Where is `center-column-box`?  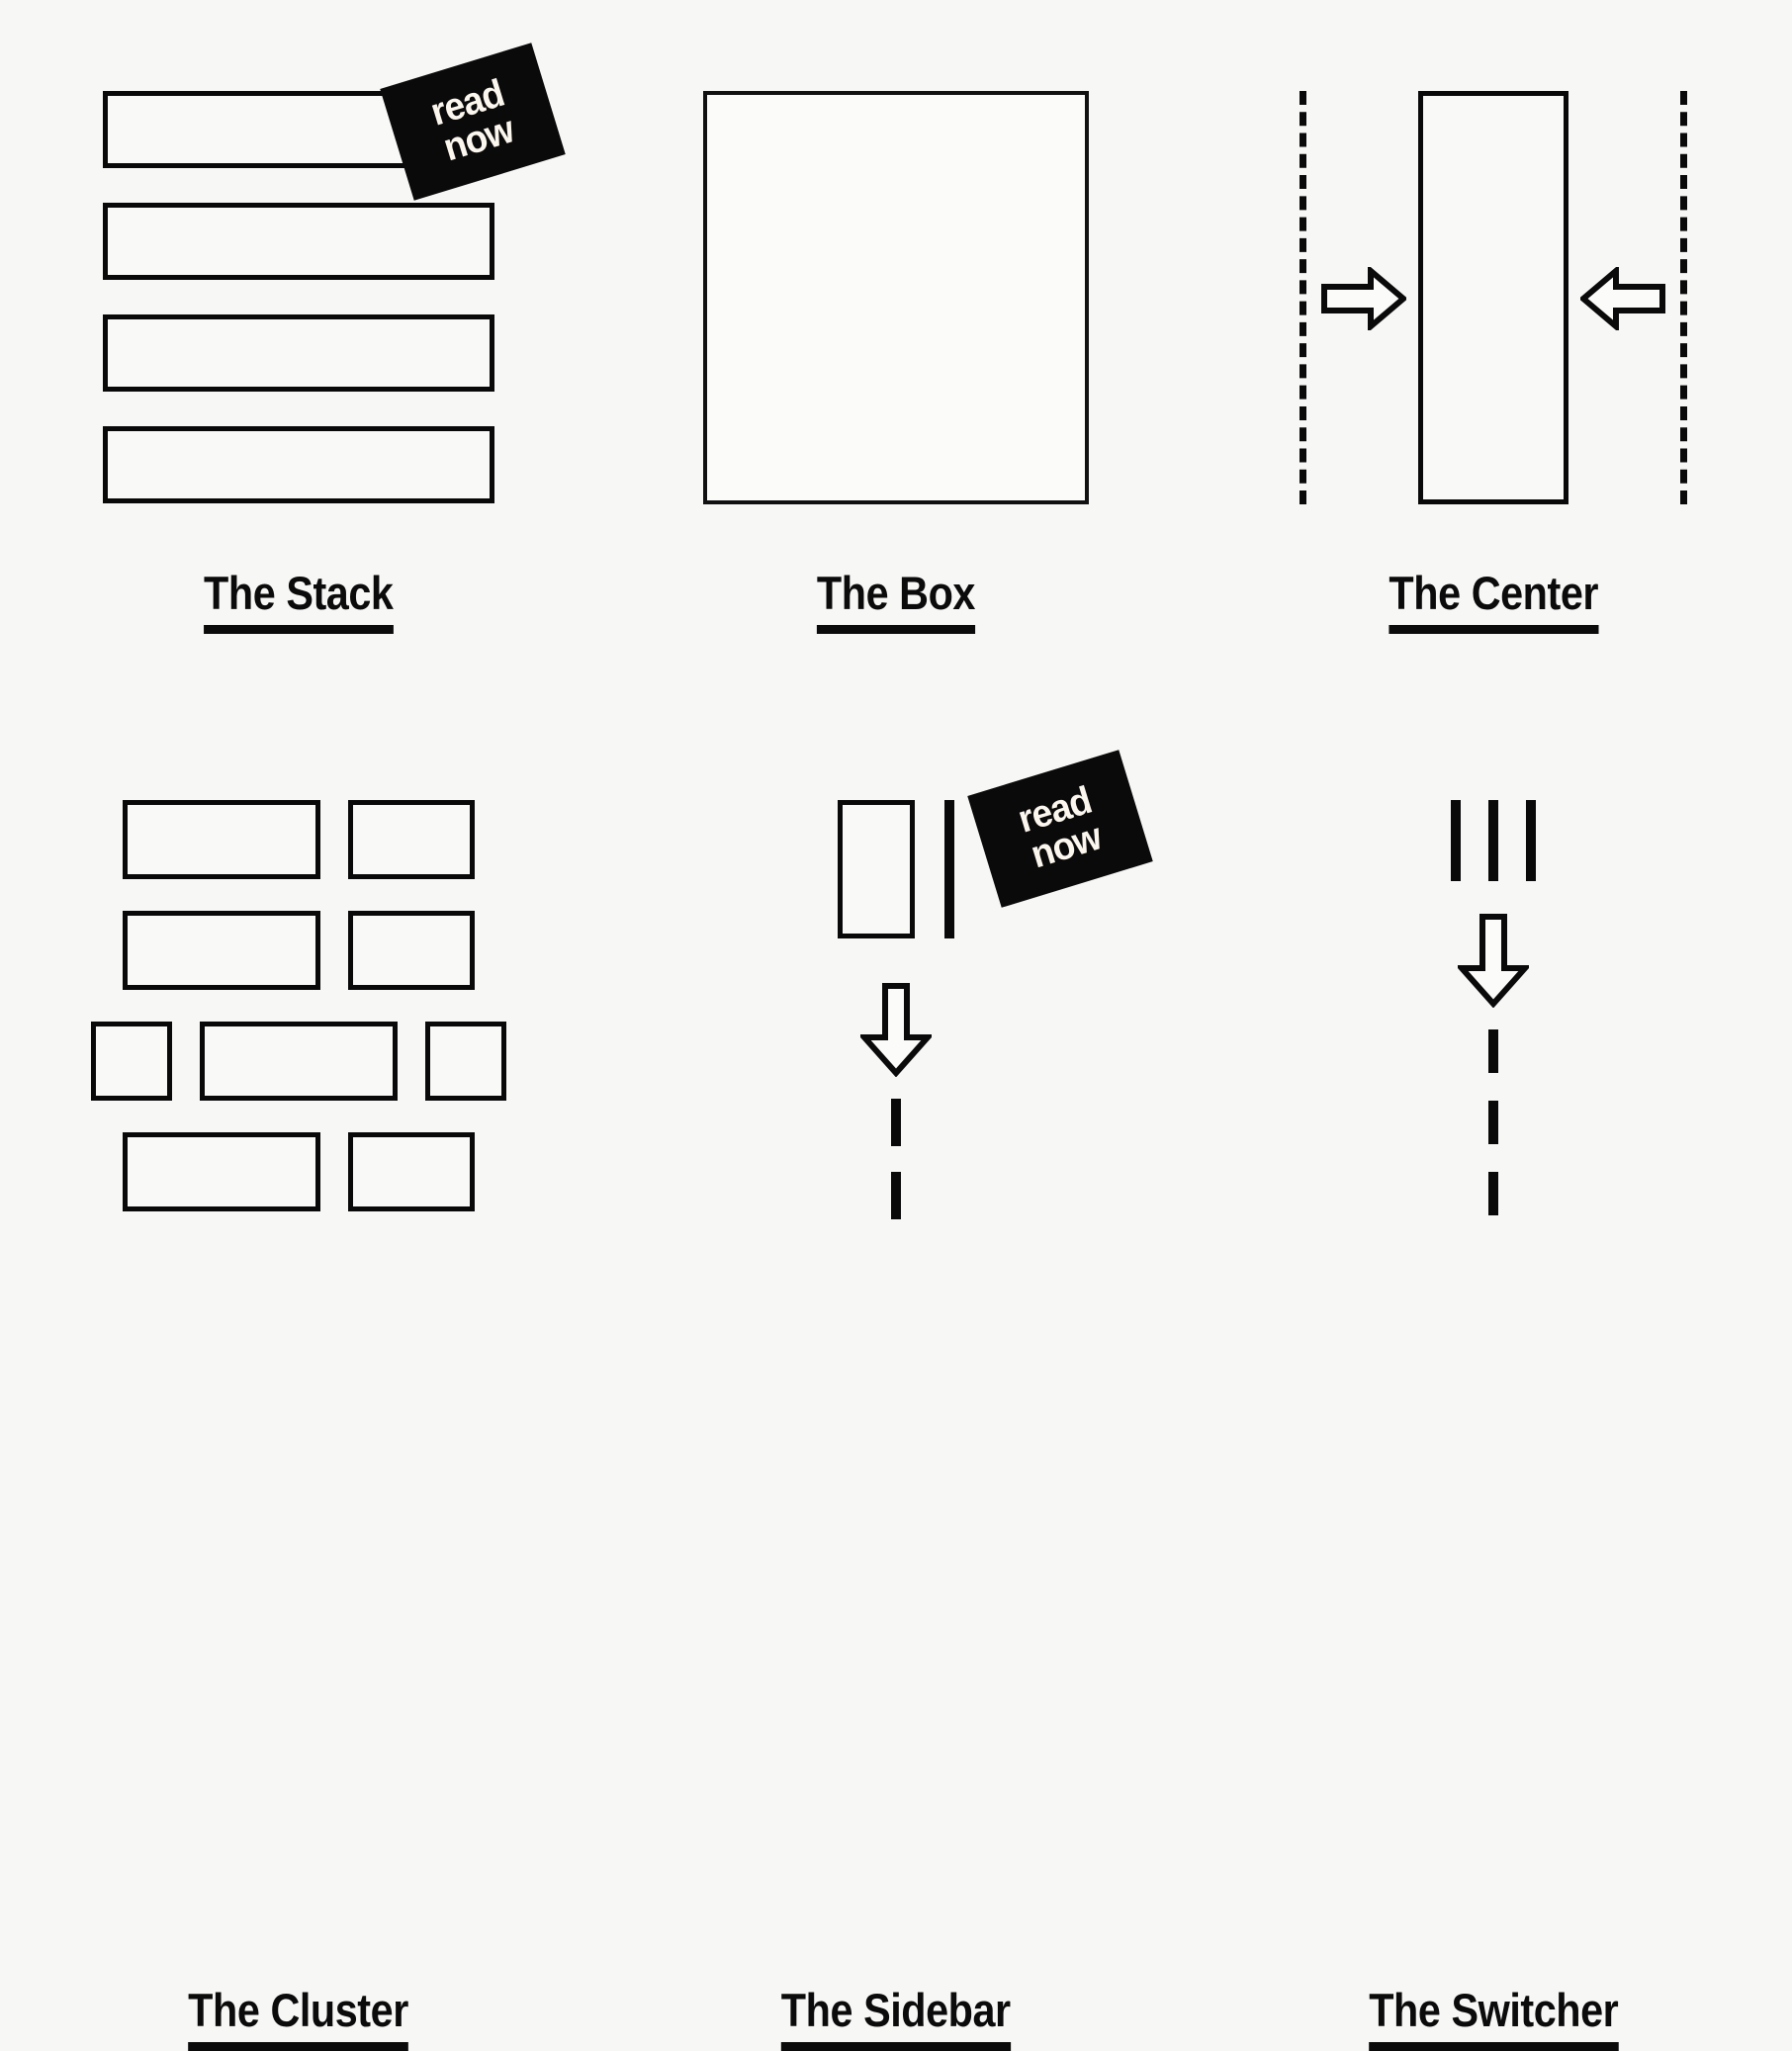
center-column-box is located at coordinates (1493, 297).